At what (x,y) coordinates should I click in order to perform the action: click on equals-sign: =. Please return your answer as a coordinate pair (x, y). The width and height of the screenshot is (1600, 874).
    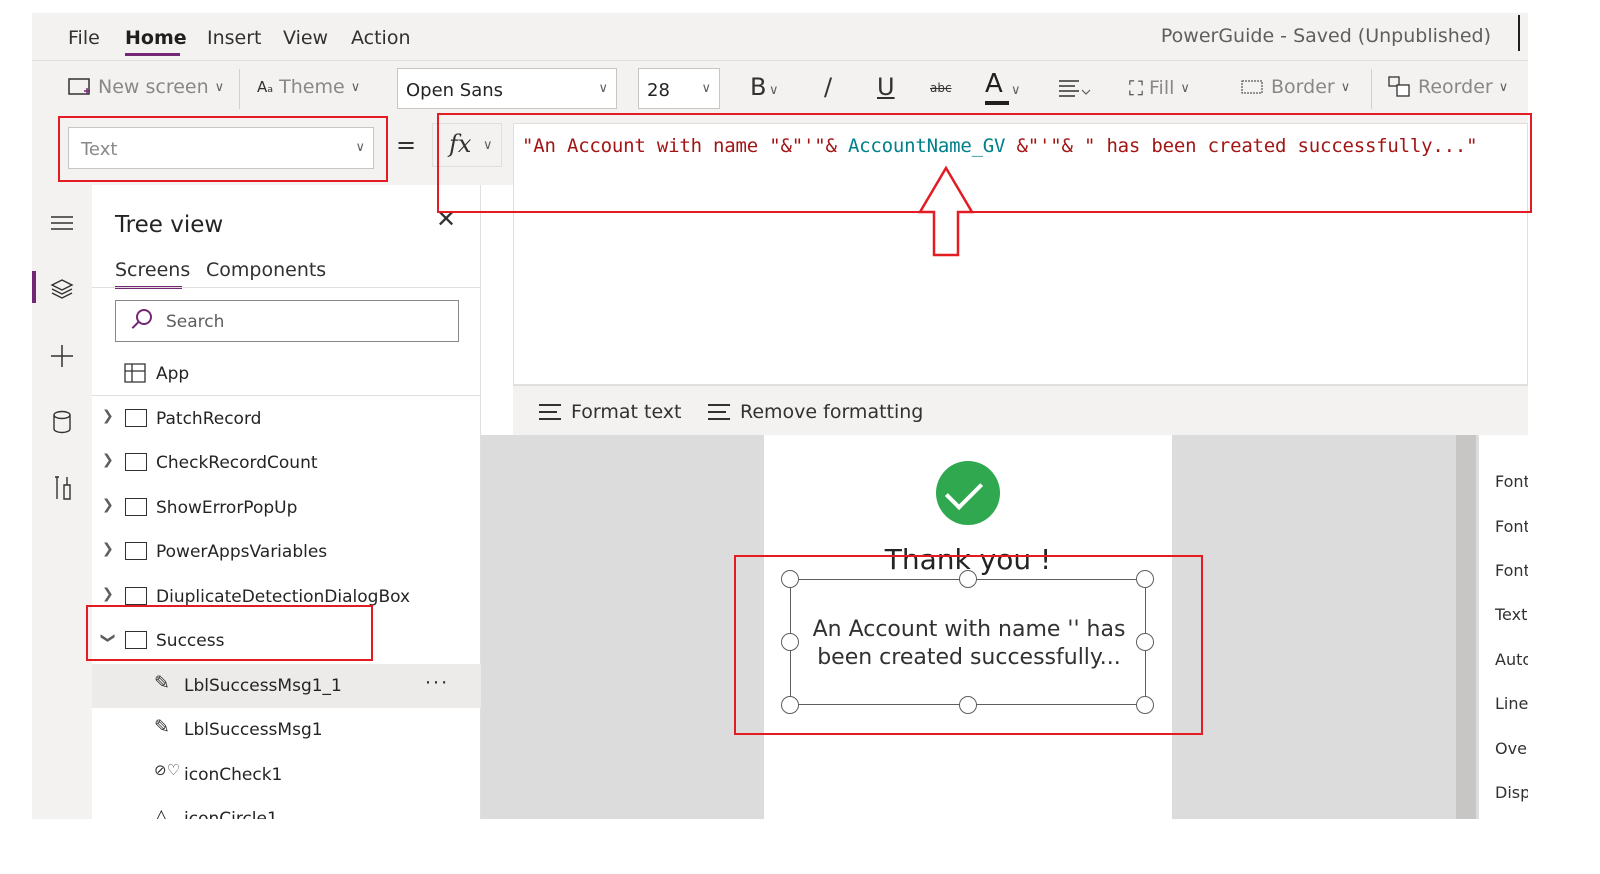
    Looking at the image, I should click on (406, 145).